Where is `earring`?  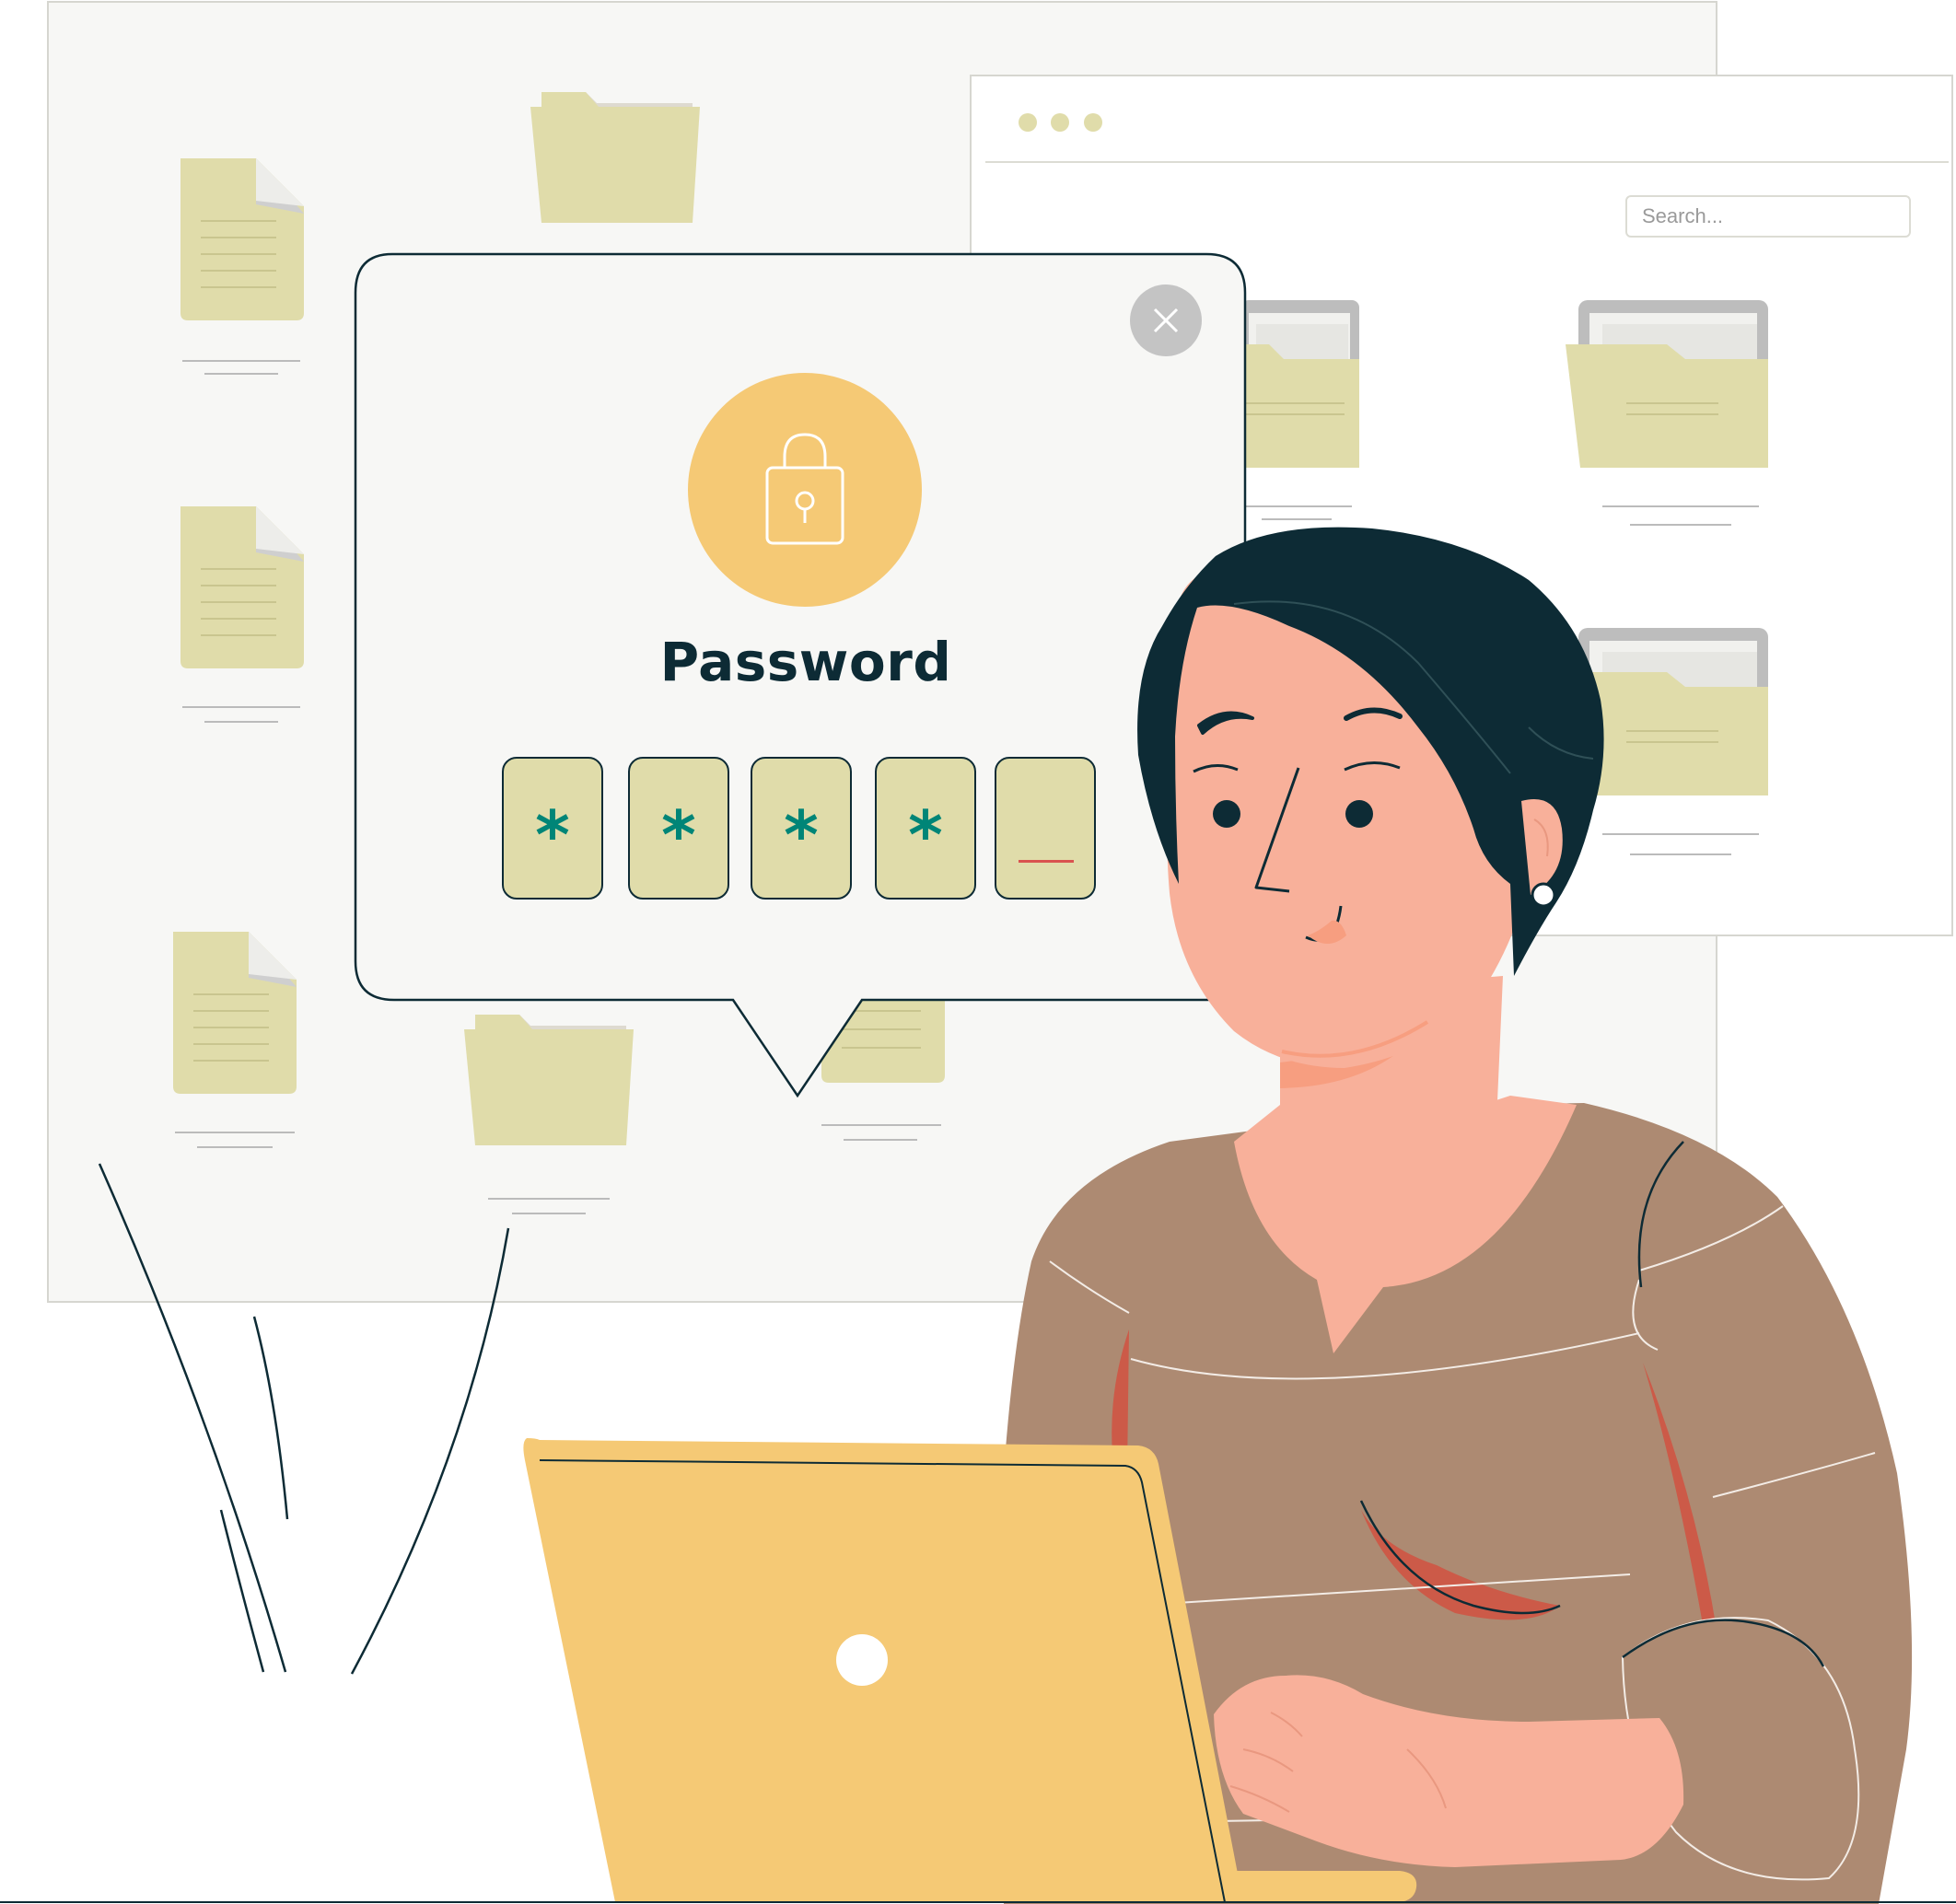
earring is located at coordinates (1543, 895).